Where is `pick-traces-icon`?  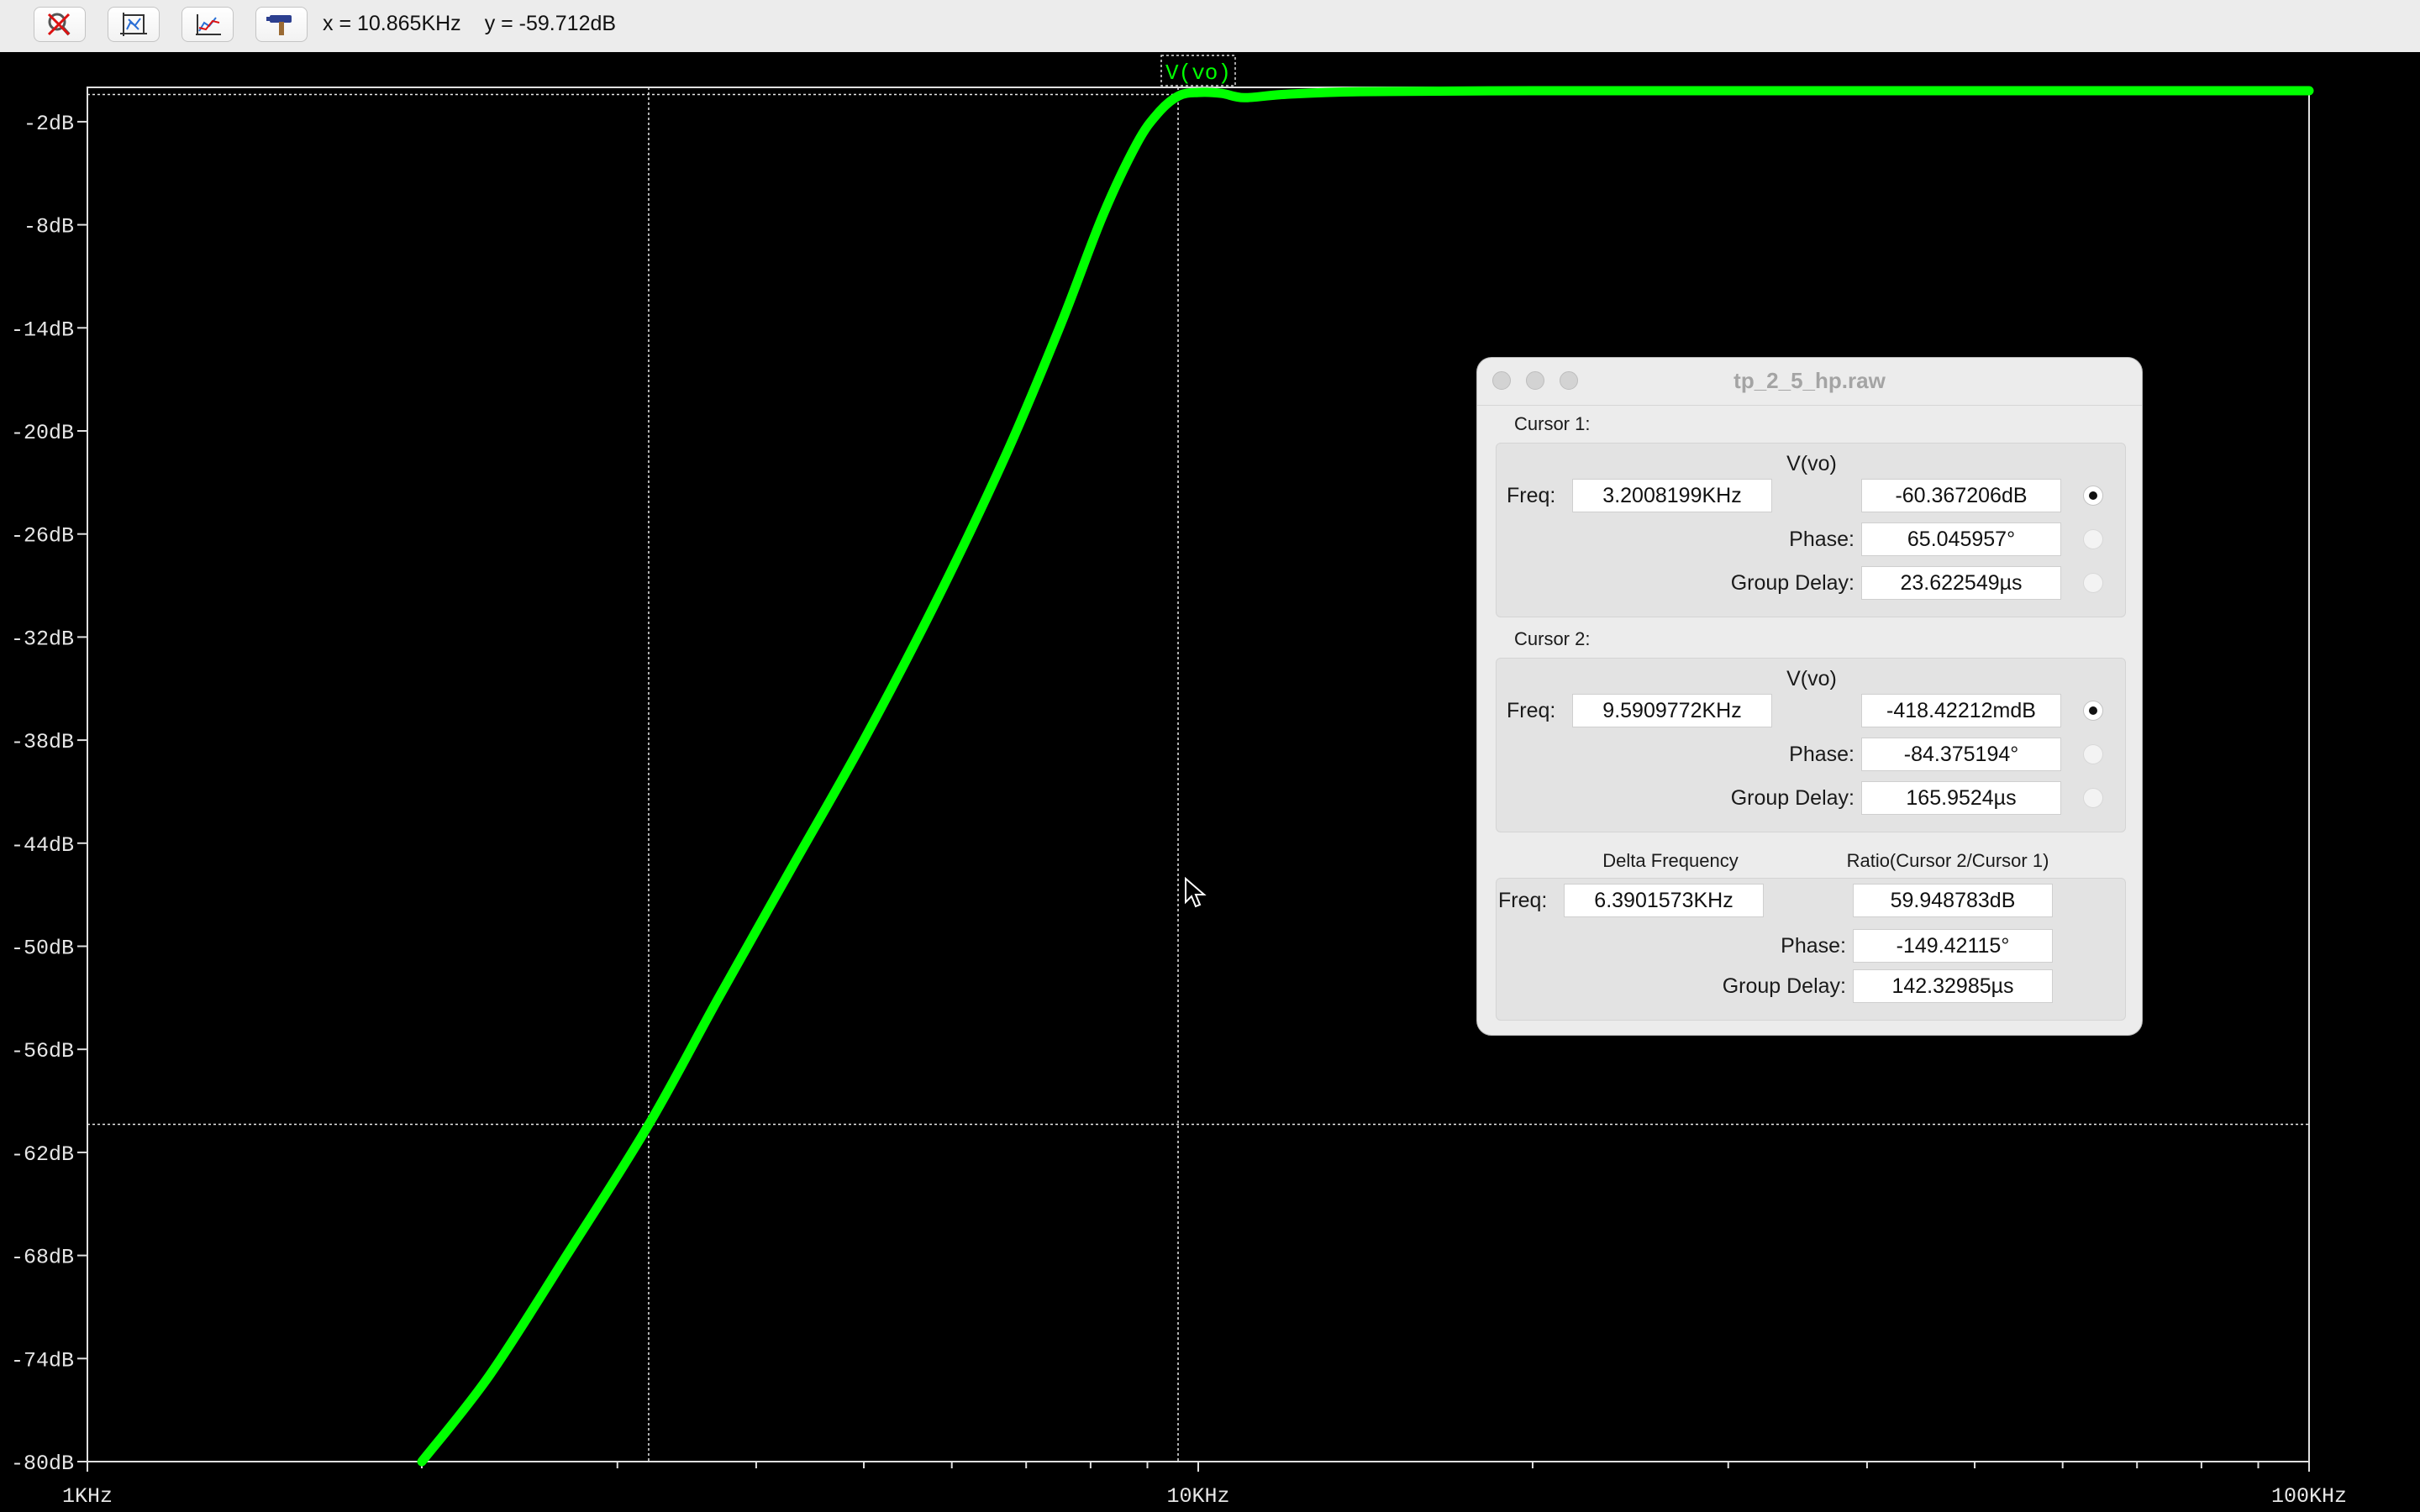 pick-traces-icon is located at coordinates (208, 24).